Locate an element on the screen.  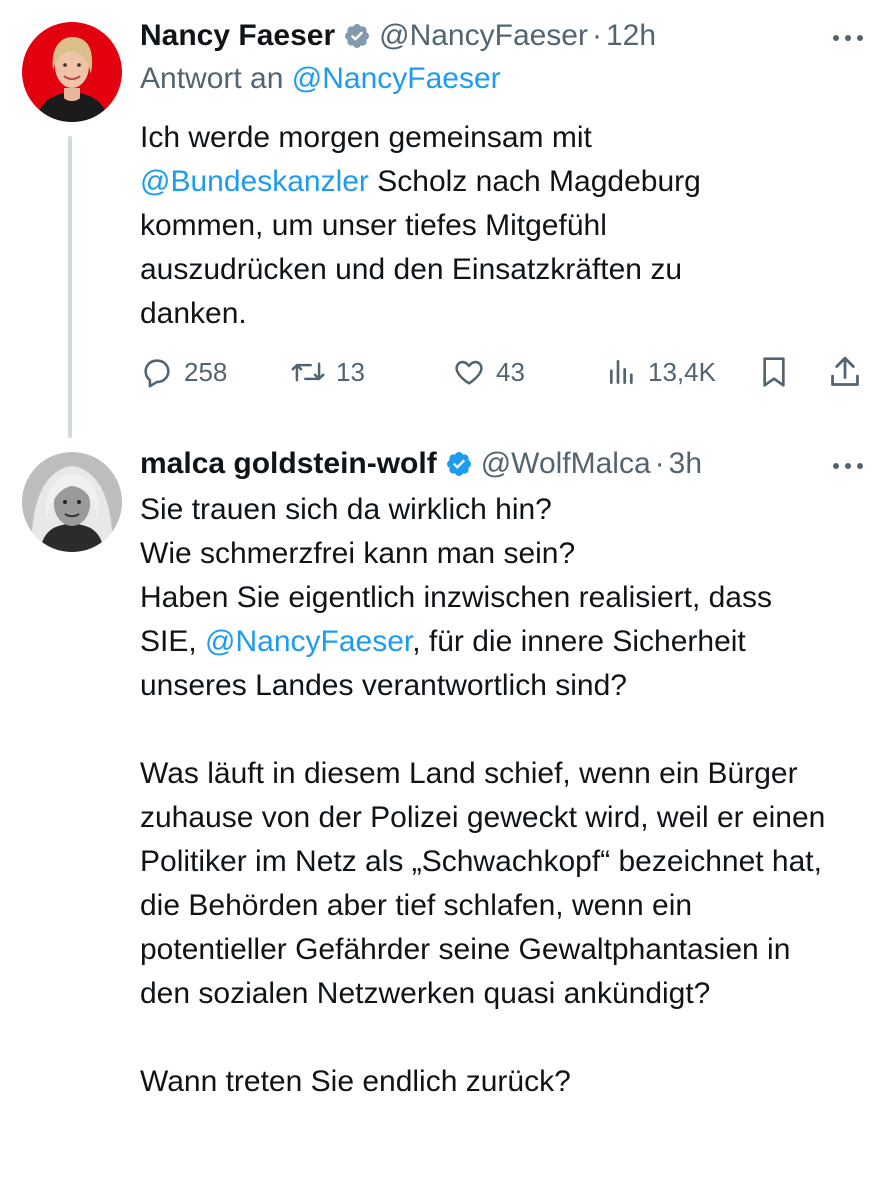
bookmark-button is located at coordinates (774, 372).